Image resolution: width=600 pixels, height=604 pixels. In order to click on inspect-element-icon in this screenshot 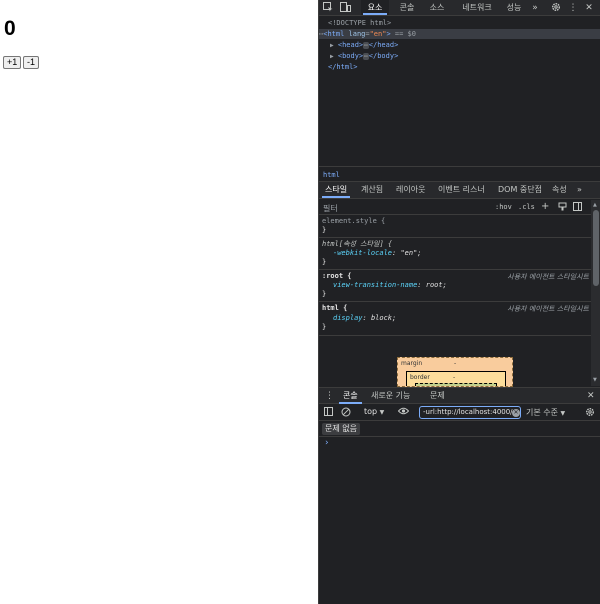, I will do `click(328, 8)`.